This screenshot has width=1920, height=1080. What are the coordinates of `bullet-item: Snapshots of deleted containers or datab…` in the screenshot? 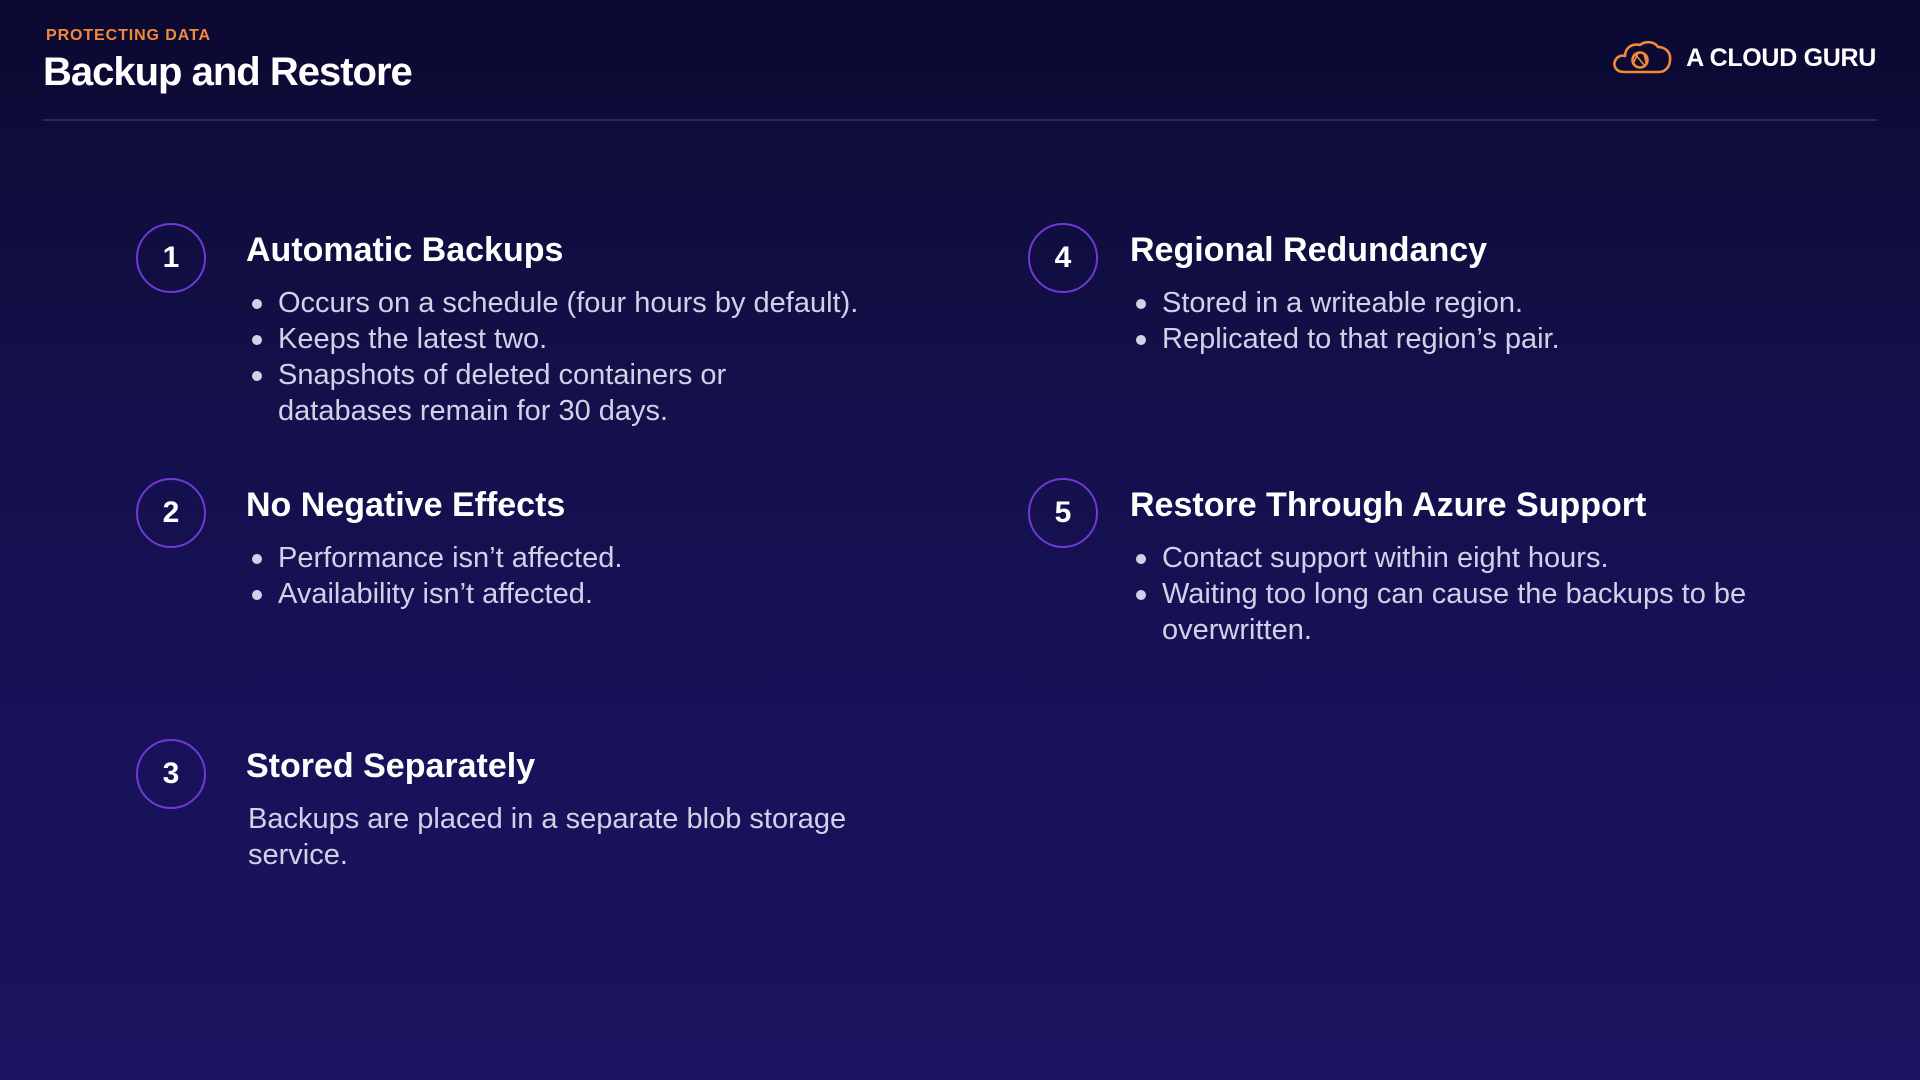 It's located at (530, 393).